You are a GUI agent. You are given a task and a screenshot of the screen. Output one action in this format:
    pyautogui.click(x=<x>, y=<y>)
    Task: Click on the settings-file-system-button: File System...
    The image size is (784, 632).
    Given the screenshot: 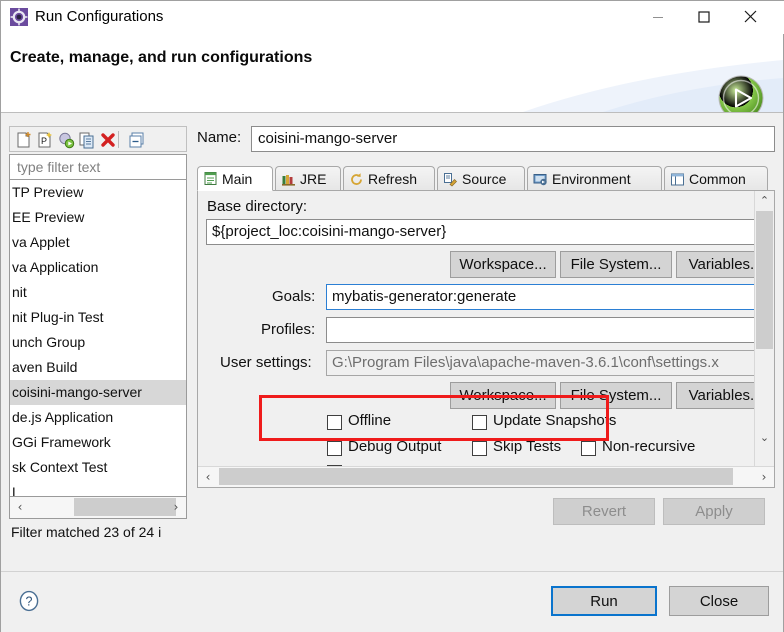 What is the action you would take?
    pyautogui.click(x=616, y=395)
    